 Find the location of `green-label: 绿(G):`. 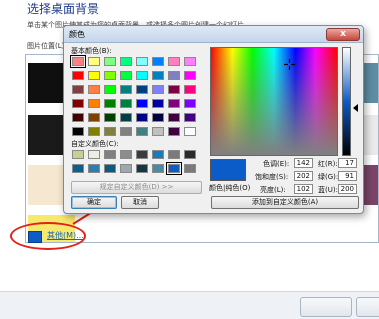

green-label: 绿(G): is located at coordinates (328, 177).